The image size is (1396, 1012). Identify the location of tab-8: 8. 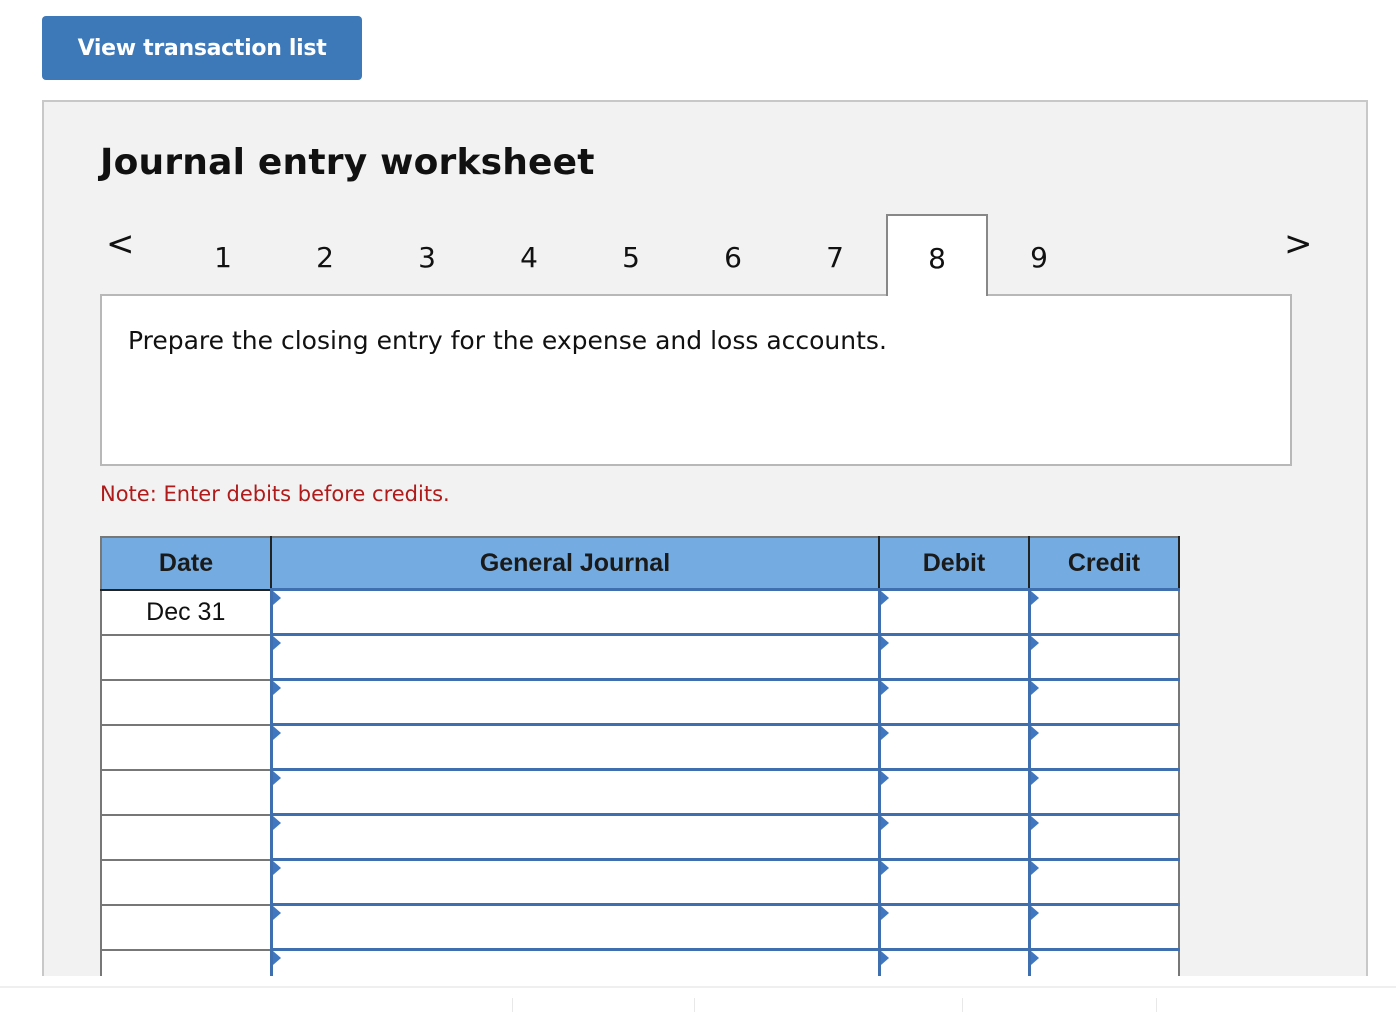
(937, 255).